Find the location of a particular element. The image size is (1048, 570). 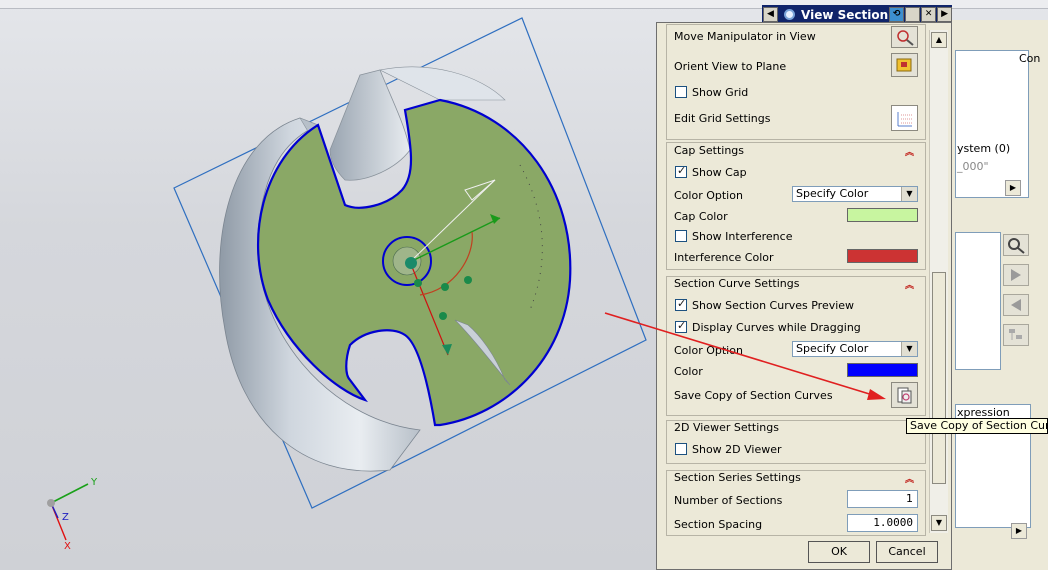

reset-icon: ⟲ is located at coordinates (897, 14).